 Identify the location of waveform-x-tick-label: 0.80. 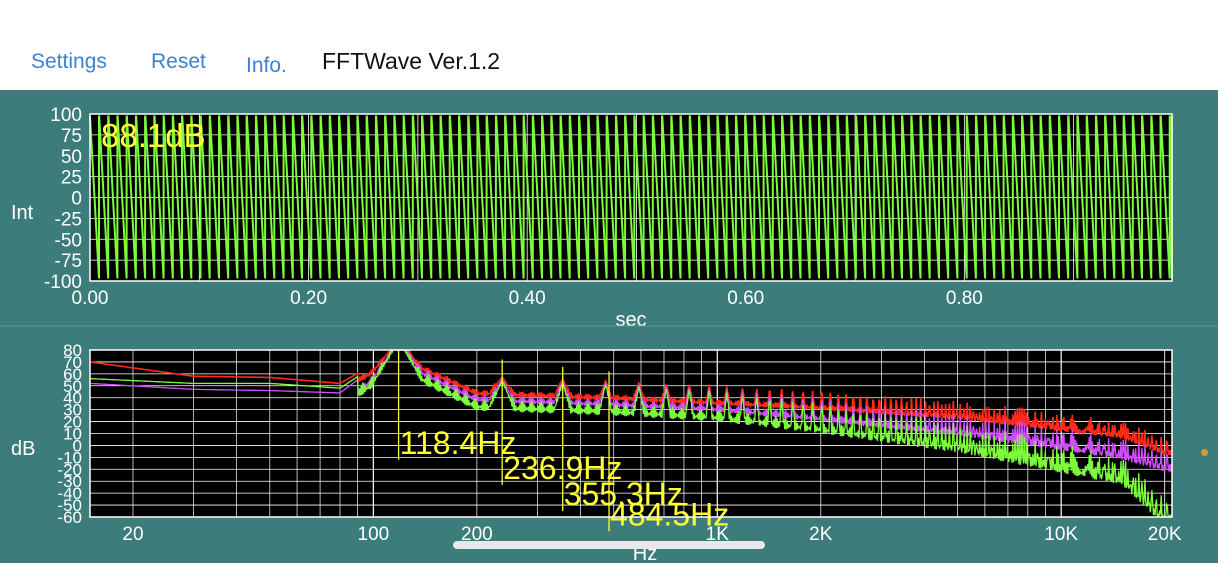
(964, 298).